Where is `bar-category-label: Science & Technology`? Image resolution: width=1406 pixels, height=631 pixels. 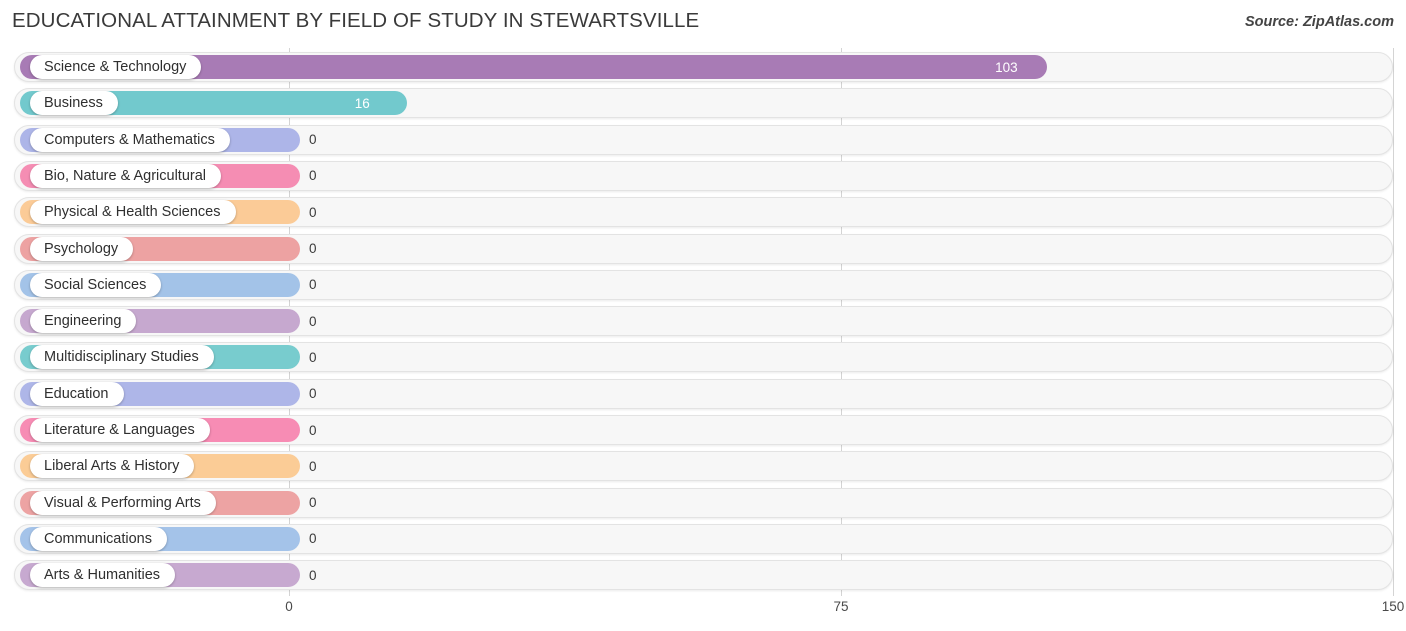 bar-category-label: Science & Technology is located at coordinates (115, 67).